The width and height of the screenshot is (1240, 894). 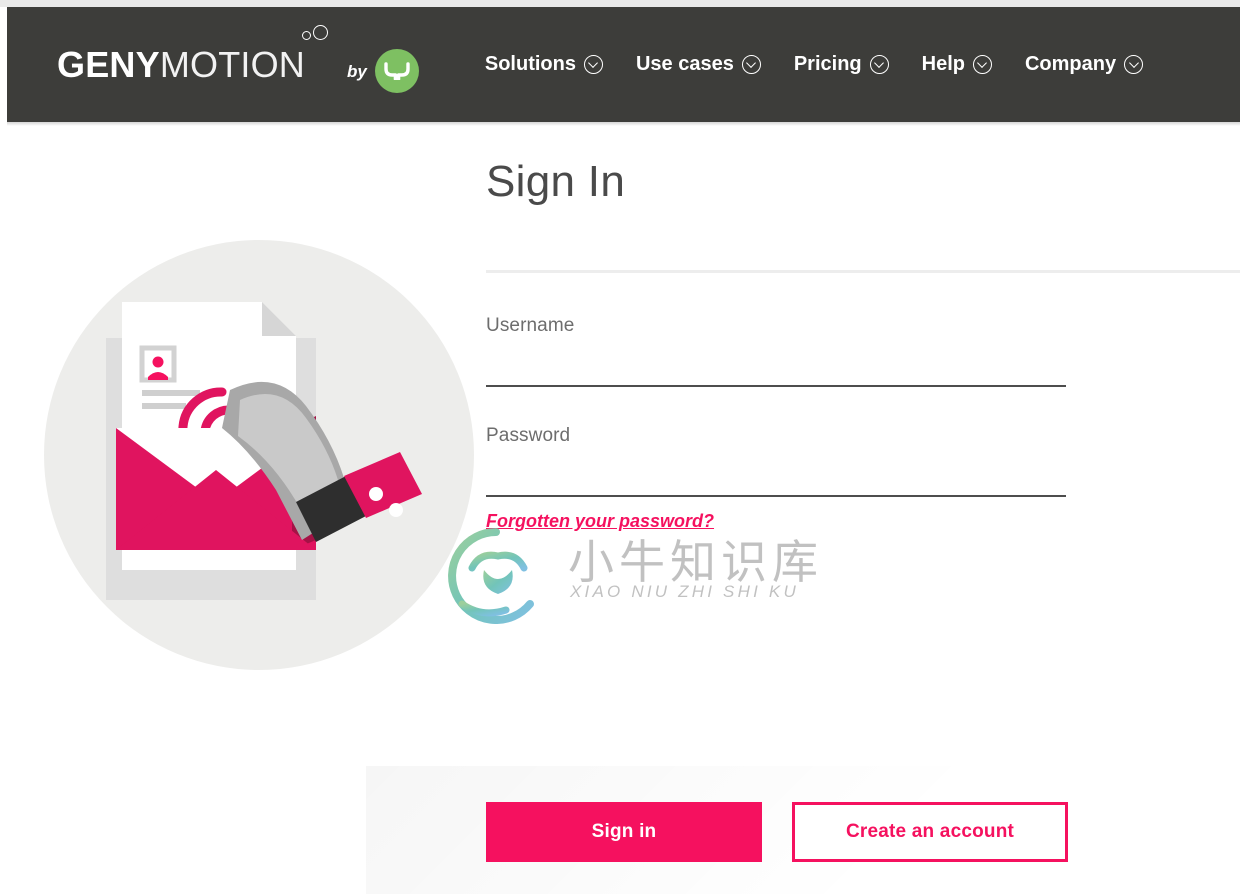 What do you see at coordinates (600, 521) in the screenshot?
I see `forgot-password-link: Forgotten your password?` at bounding box center [600, 521].